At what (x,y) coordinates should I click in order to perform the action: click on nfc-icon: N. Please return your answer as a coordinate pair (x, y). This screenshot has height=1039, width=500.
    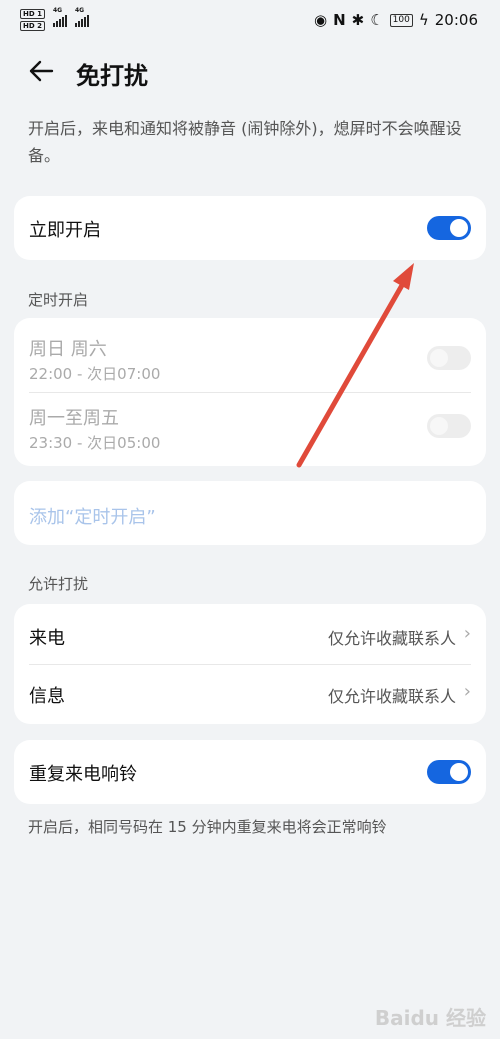
    Looking at the image, I should click on (339, 20).